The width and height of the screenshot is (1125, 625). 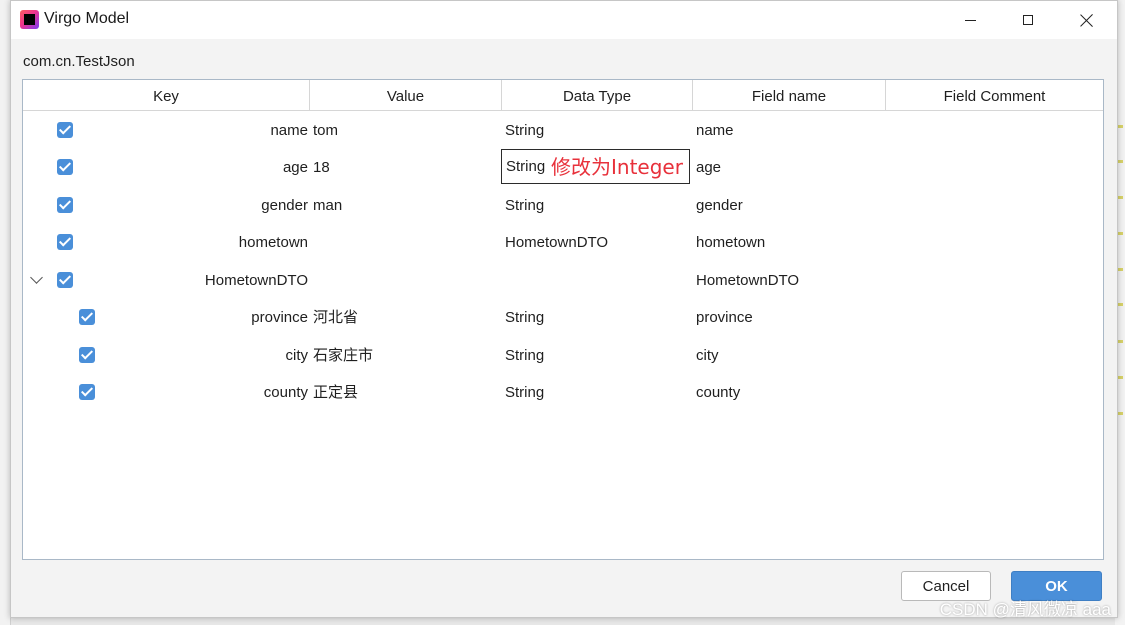 What do you see at coordinates (79, 61) in the screenshot?
I see `class-name-label: com.cn.TestJson` at bounding box center [79, 61].